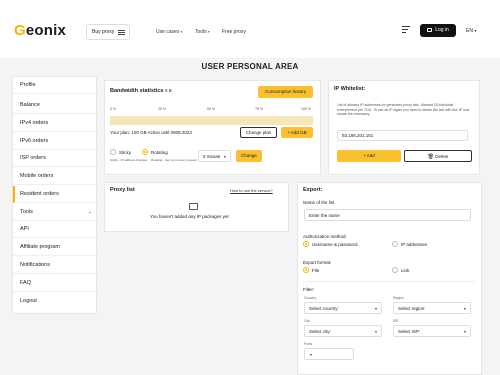  I want to click on sidebar-item-faq: FAQ, so click(55, 283).